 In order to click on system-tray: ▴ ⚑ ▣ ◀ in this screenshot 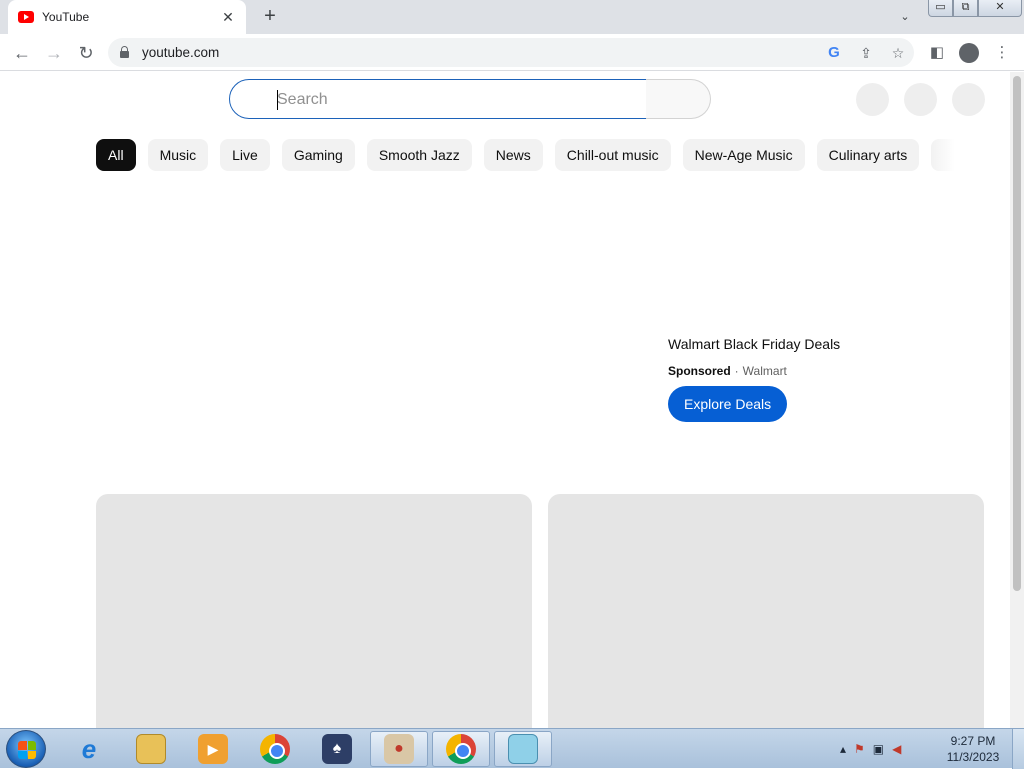, I will do `click(870, 749)`.